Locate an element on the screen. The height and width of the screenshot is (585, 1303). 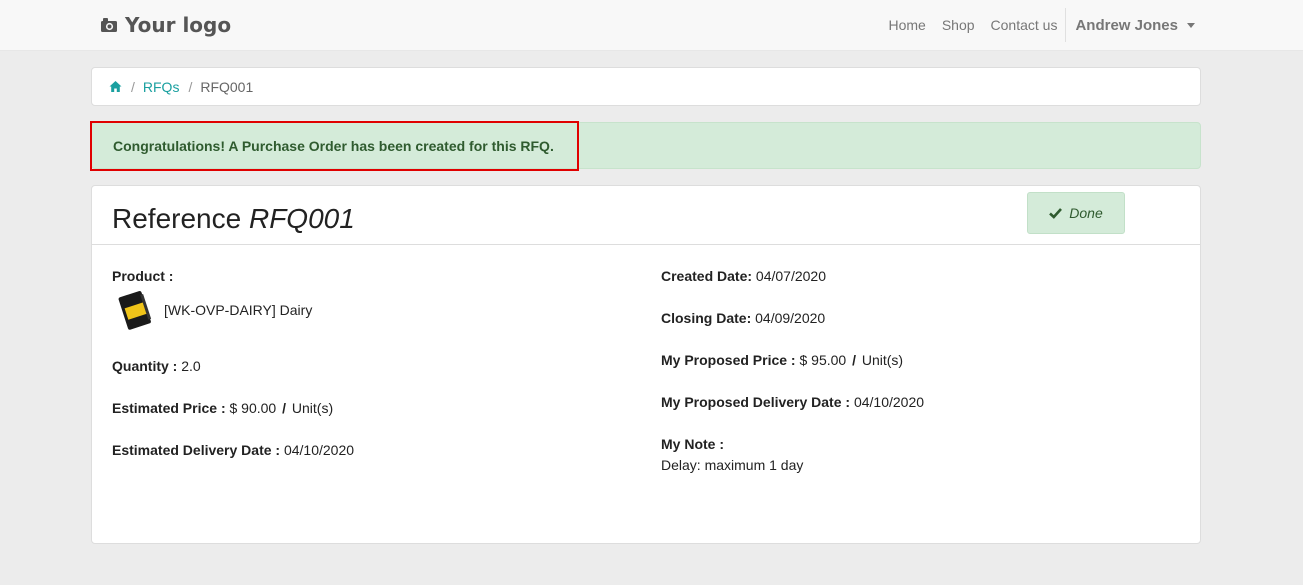
note-value-row: Delay: maximum 1 day is located at coordinates (732, 465).